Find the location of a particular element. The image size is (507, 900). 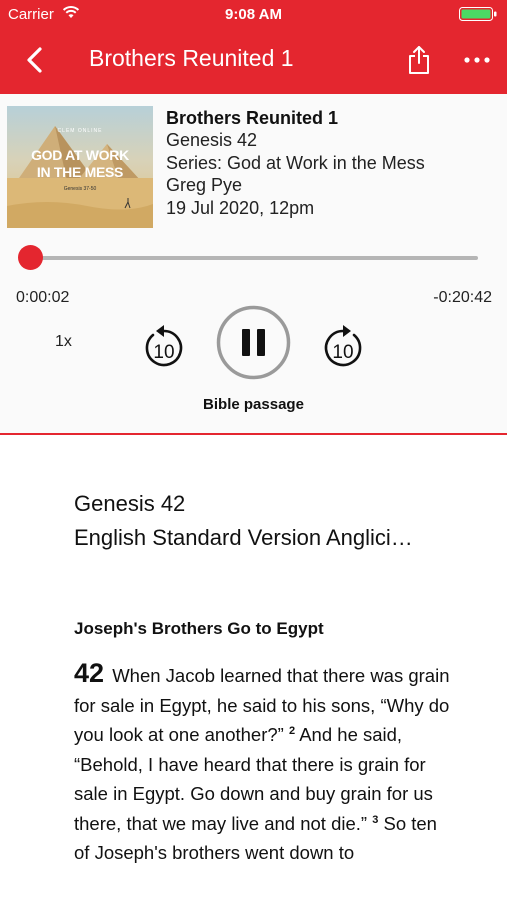

pause-icon-left is located at coordinates (246, 342).